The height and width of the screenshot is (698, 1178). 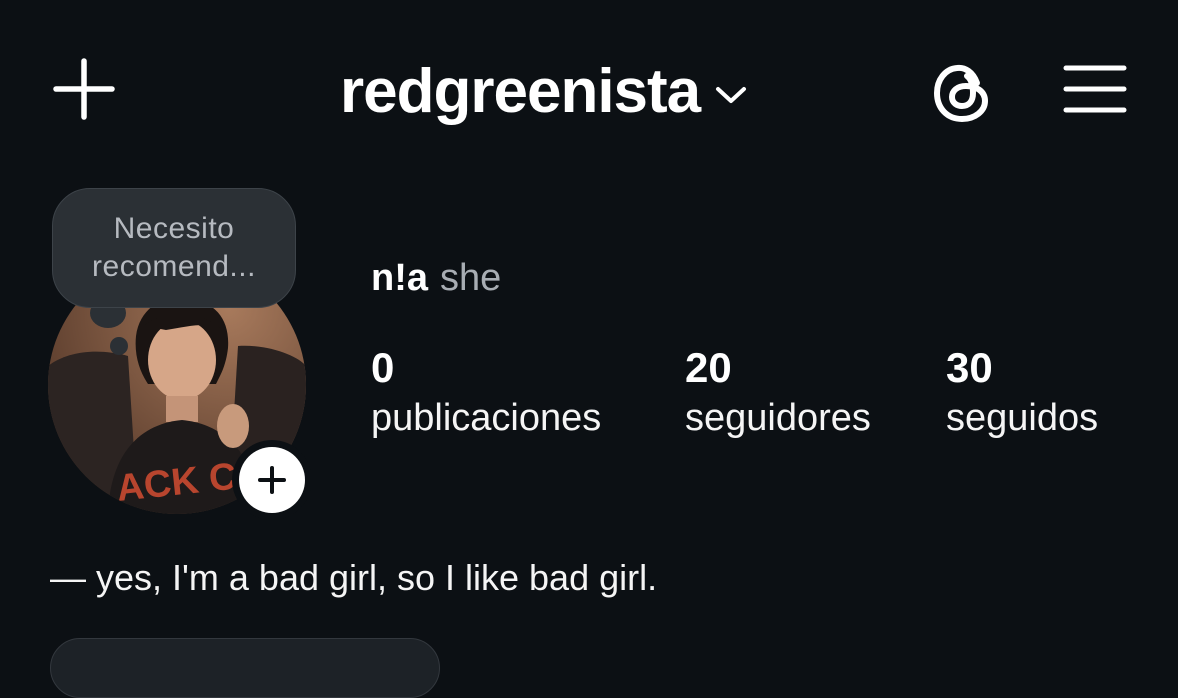 I want to click on stat-posts: 0 publicaciones, so click(x=486, y=394).